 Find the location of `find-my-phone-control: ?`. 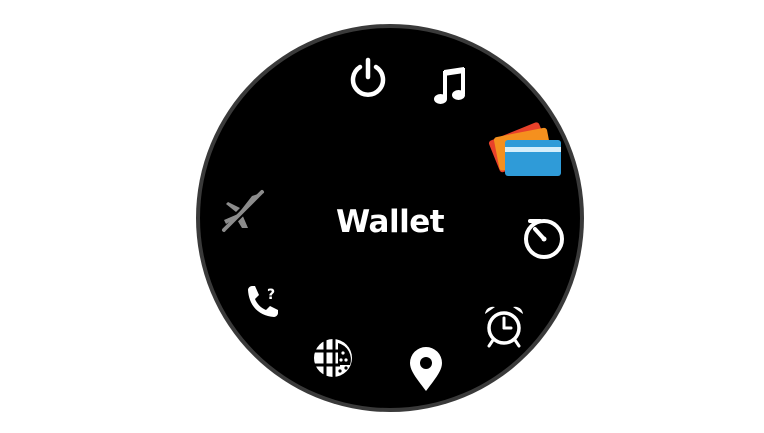

find-my-phone-control: ? is located at coordinates (262, 302).